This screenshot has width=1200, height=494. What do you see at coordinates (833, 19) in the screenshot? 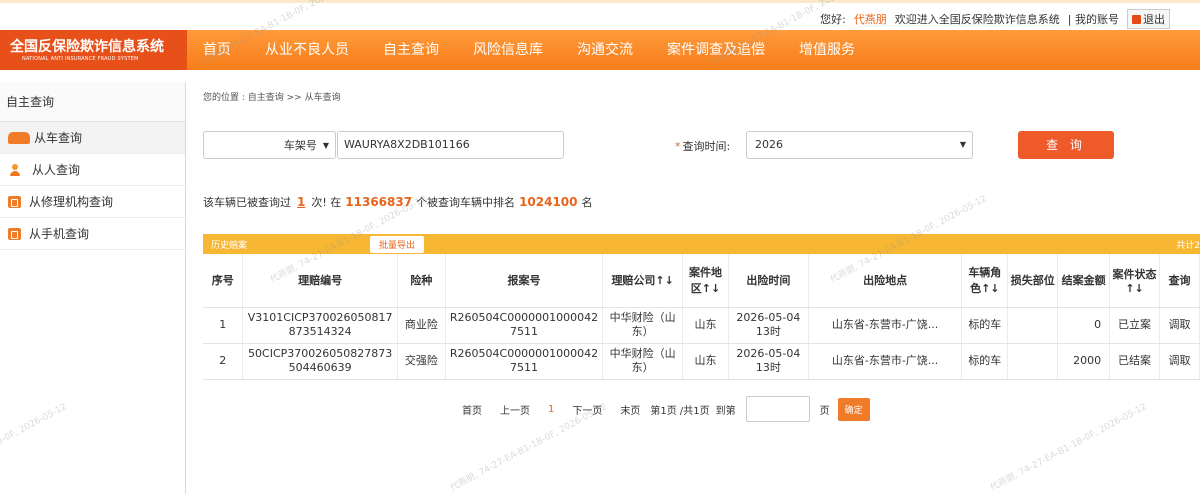
I see `greeting-text: 您好:` at bounding box center [833, 19].